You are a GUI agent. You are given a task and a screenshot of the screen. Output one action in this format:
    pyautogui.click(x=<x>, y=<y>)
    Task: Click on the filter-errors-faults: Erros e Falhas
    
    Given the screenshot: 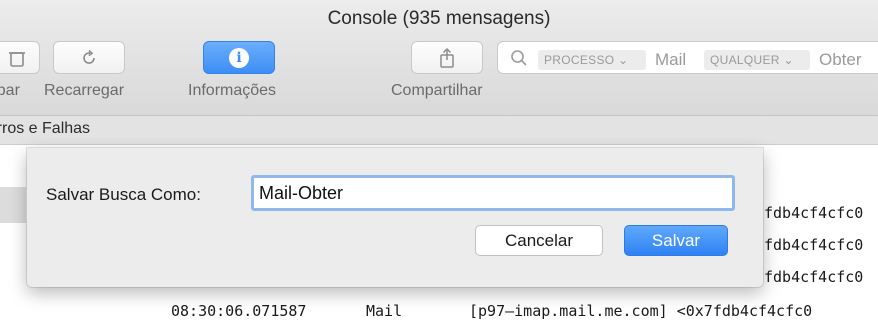 What is the action you would take?
    pyautogui.click(x=45, y=129)
    